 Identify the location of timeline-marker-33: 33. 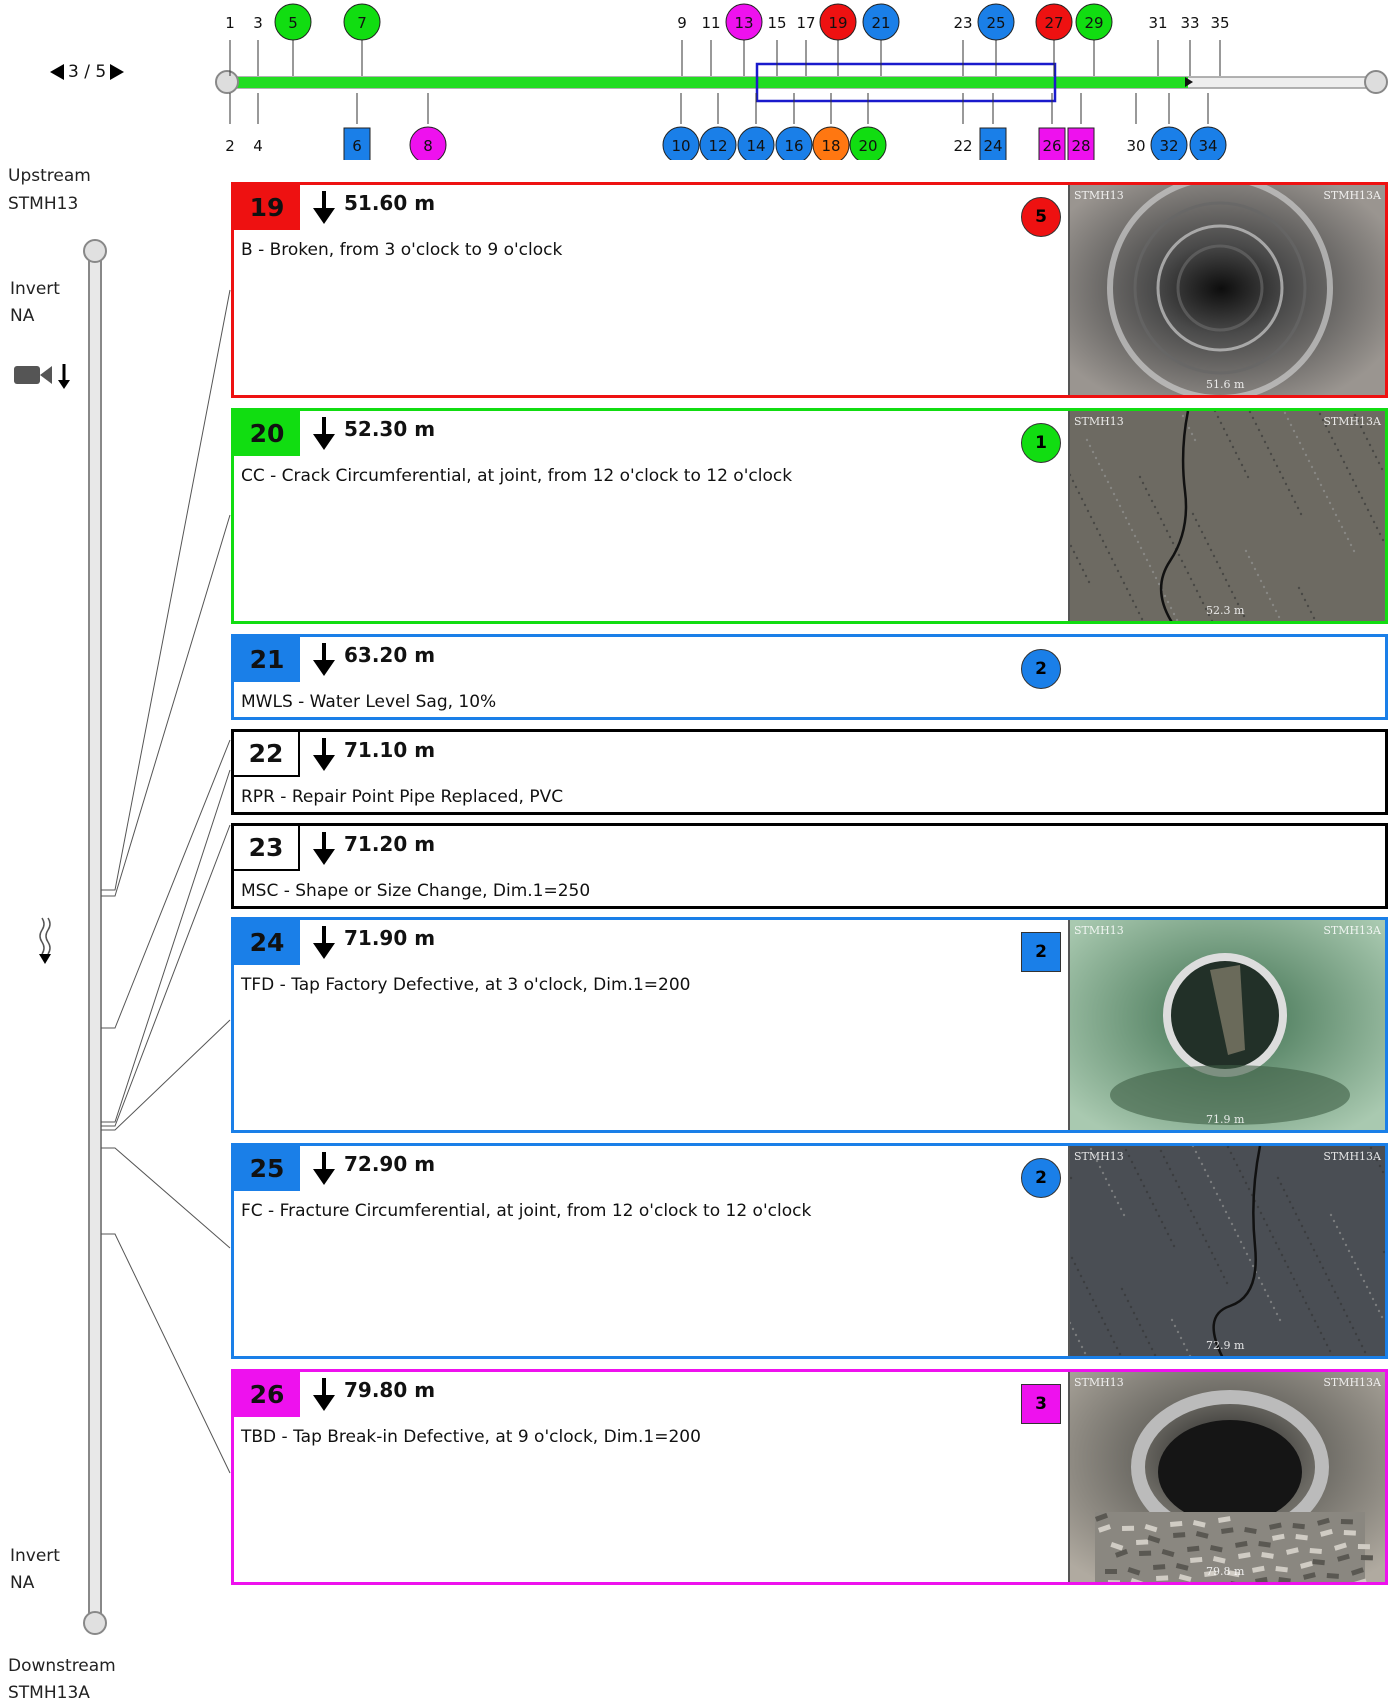
(1190, 45).